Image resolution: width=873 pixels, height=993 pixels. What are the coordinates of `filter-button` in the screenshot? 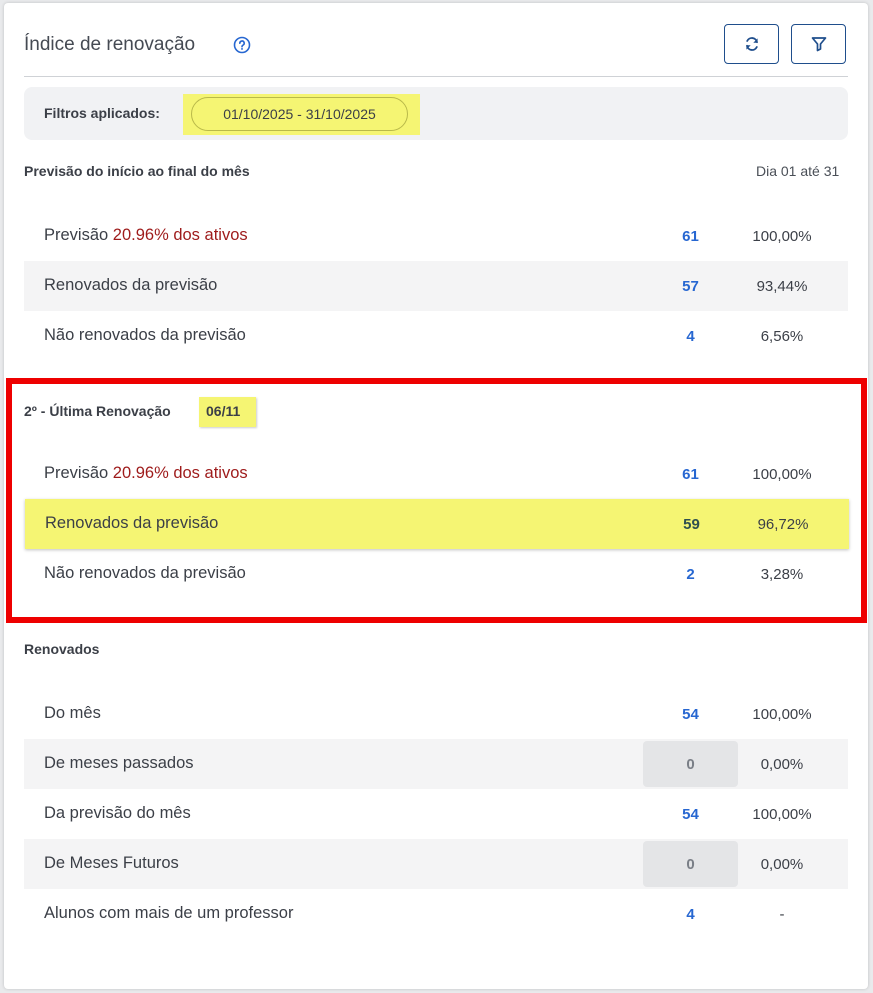 It's located at (818, 44).